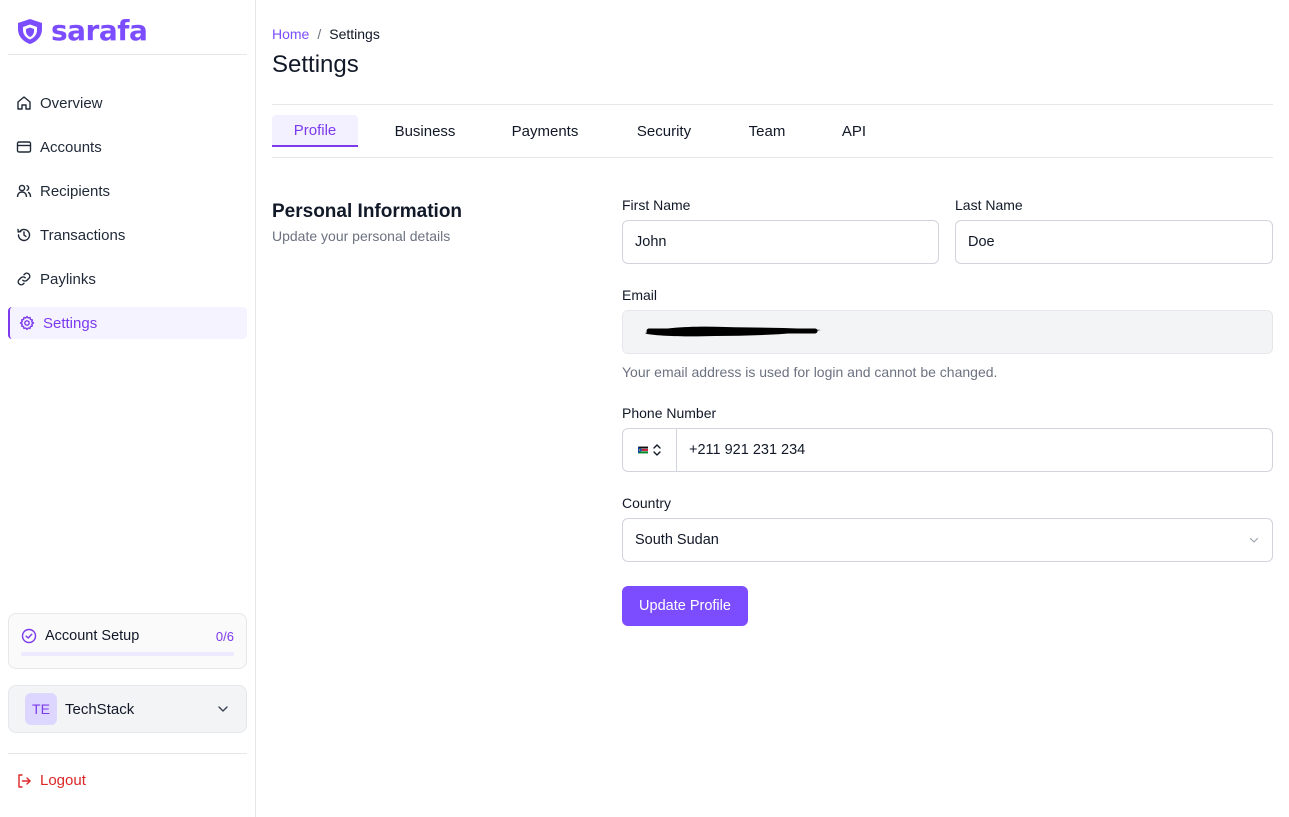 This screenshot has width=1289, height=817. I want to click on home-icon, so click(24, 103).